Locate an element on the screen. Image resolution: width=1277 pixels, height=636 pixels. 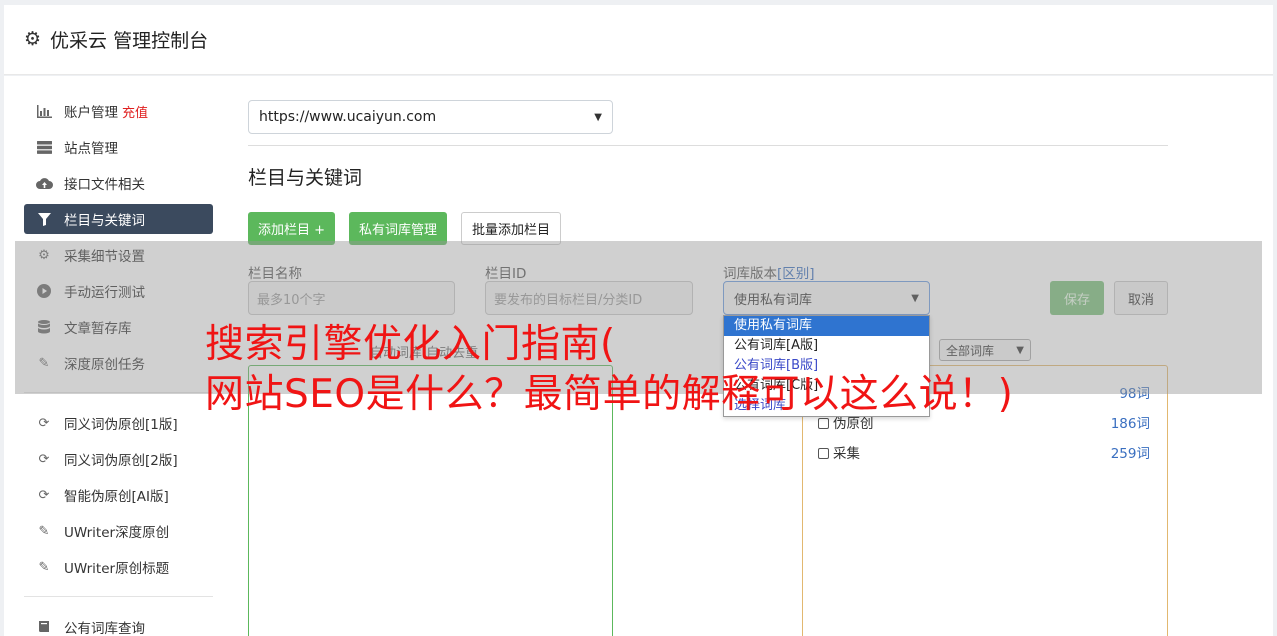
bar-chart-icon is located at coordinates (44, 111).